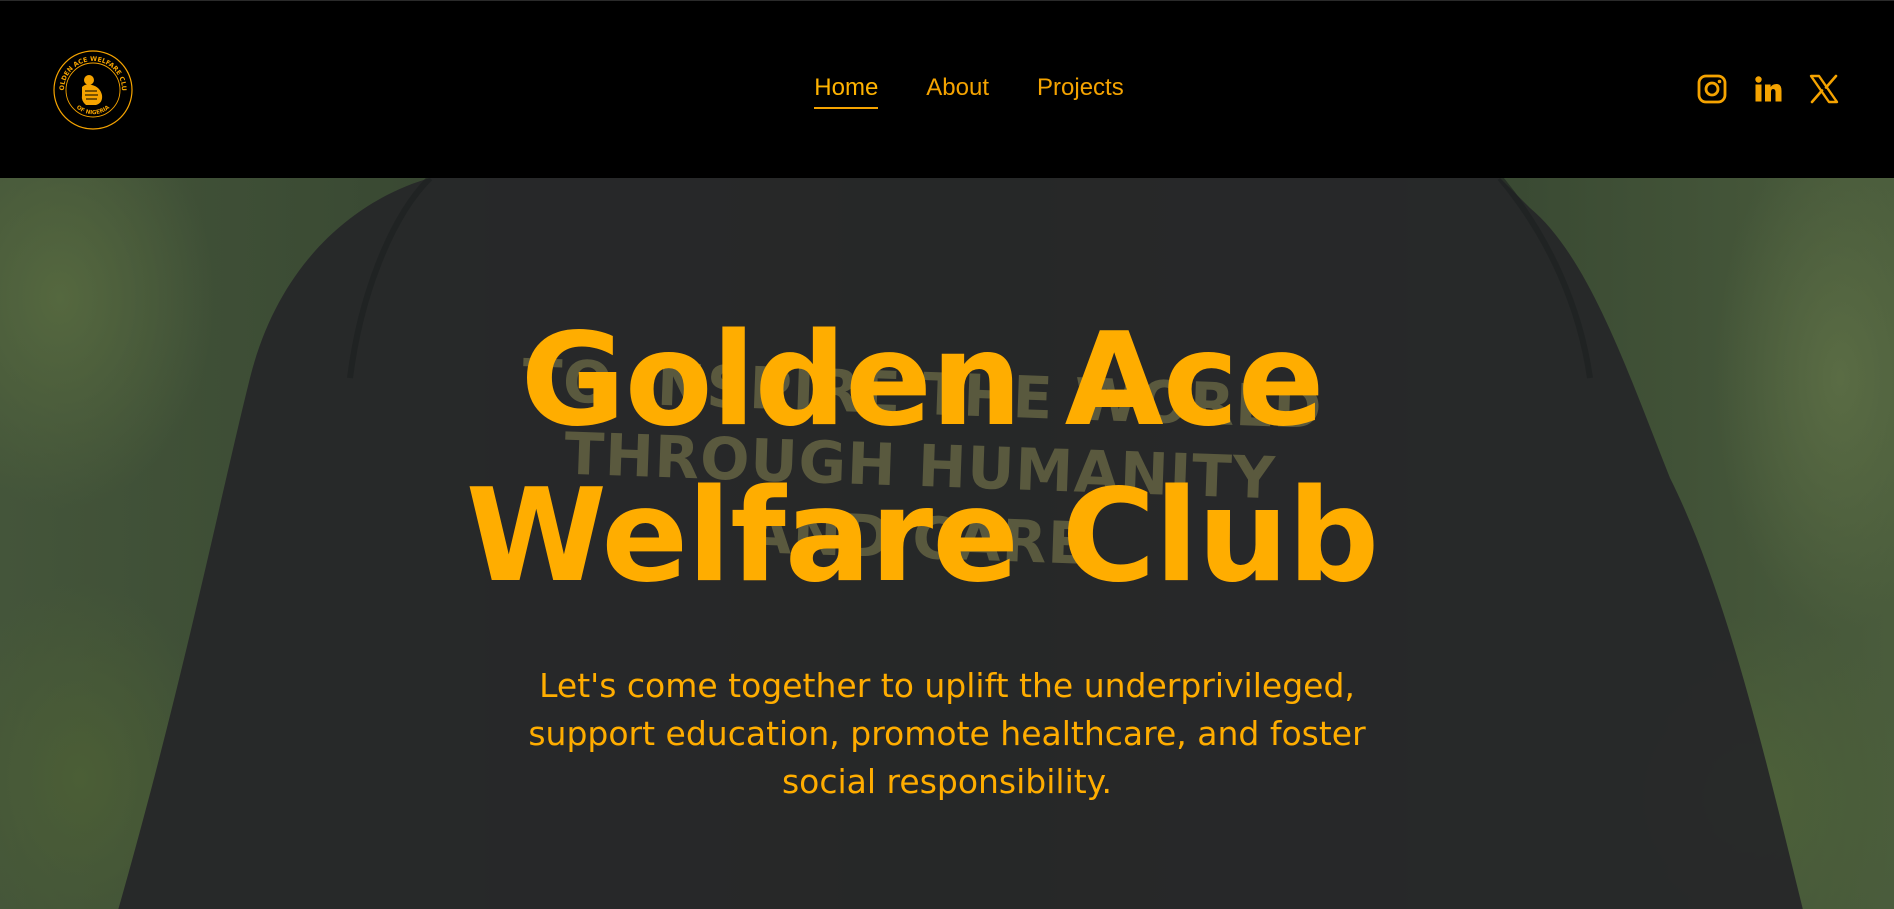 This screenshot has width=1894, height=909. I want to click on x-twitter-icon, so click(1824, 89).